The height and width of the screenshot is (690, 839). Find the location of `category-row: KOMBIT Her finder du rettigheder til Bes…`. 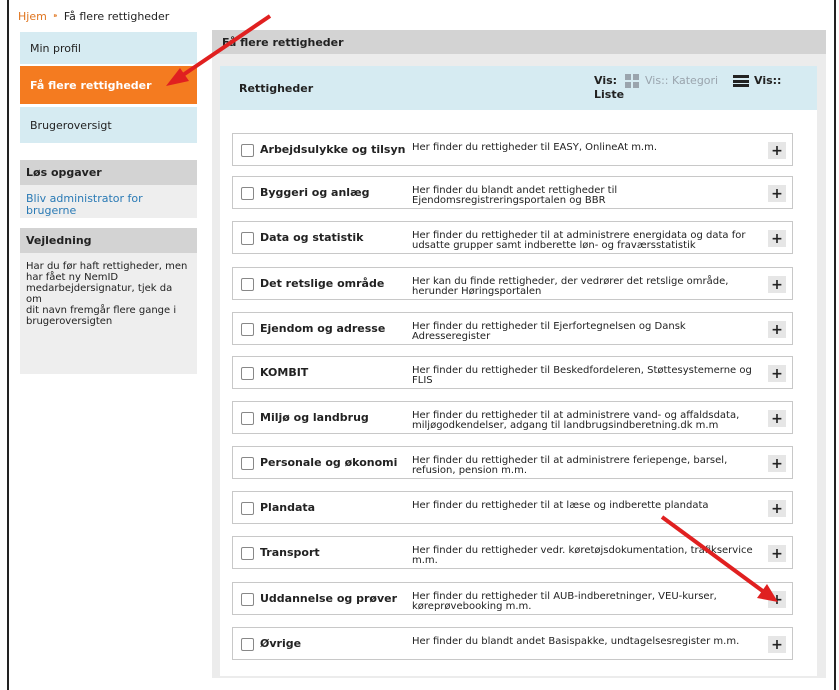

category-row: KOMBIT Her finder du rettigheder til Bes… is located at coordinates (512, 372).